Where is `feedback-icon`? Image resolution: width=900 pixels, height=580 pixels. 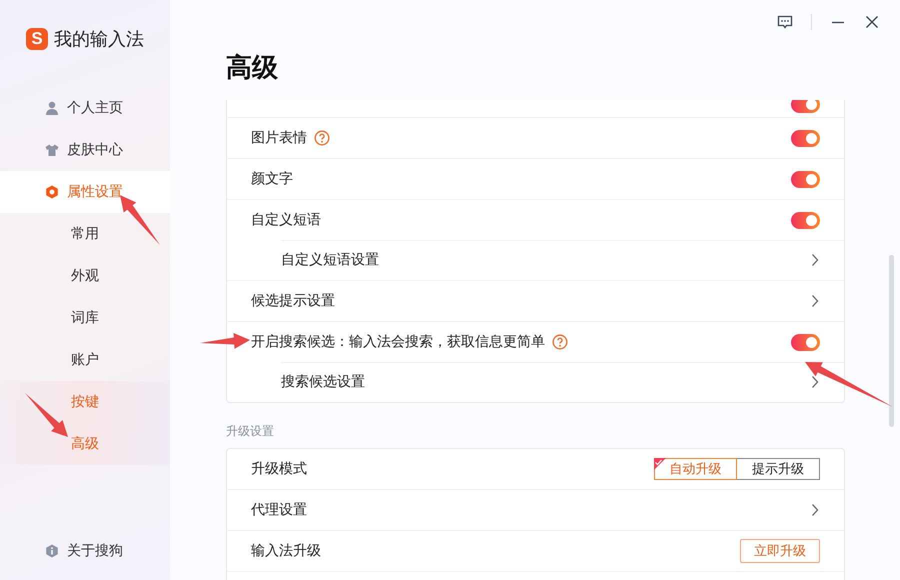
feedback-icon is located at coordinates (785, 22).